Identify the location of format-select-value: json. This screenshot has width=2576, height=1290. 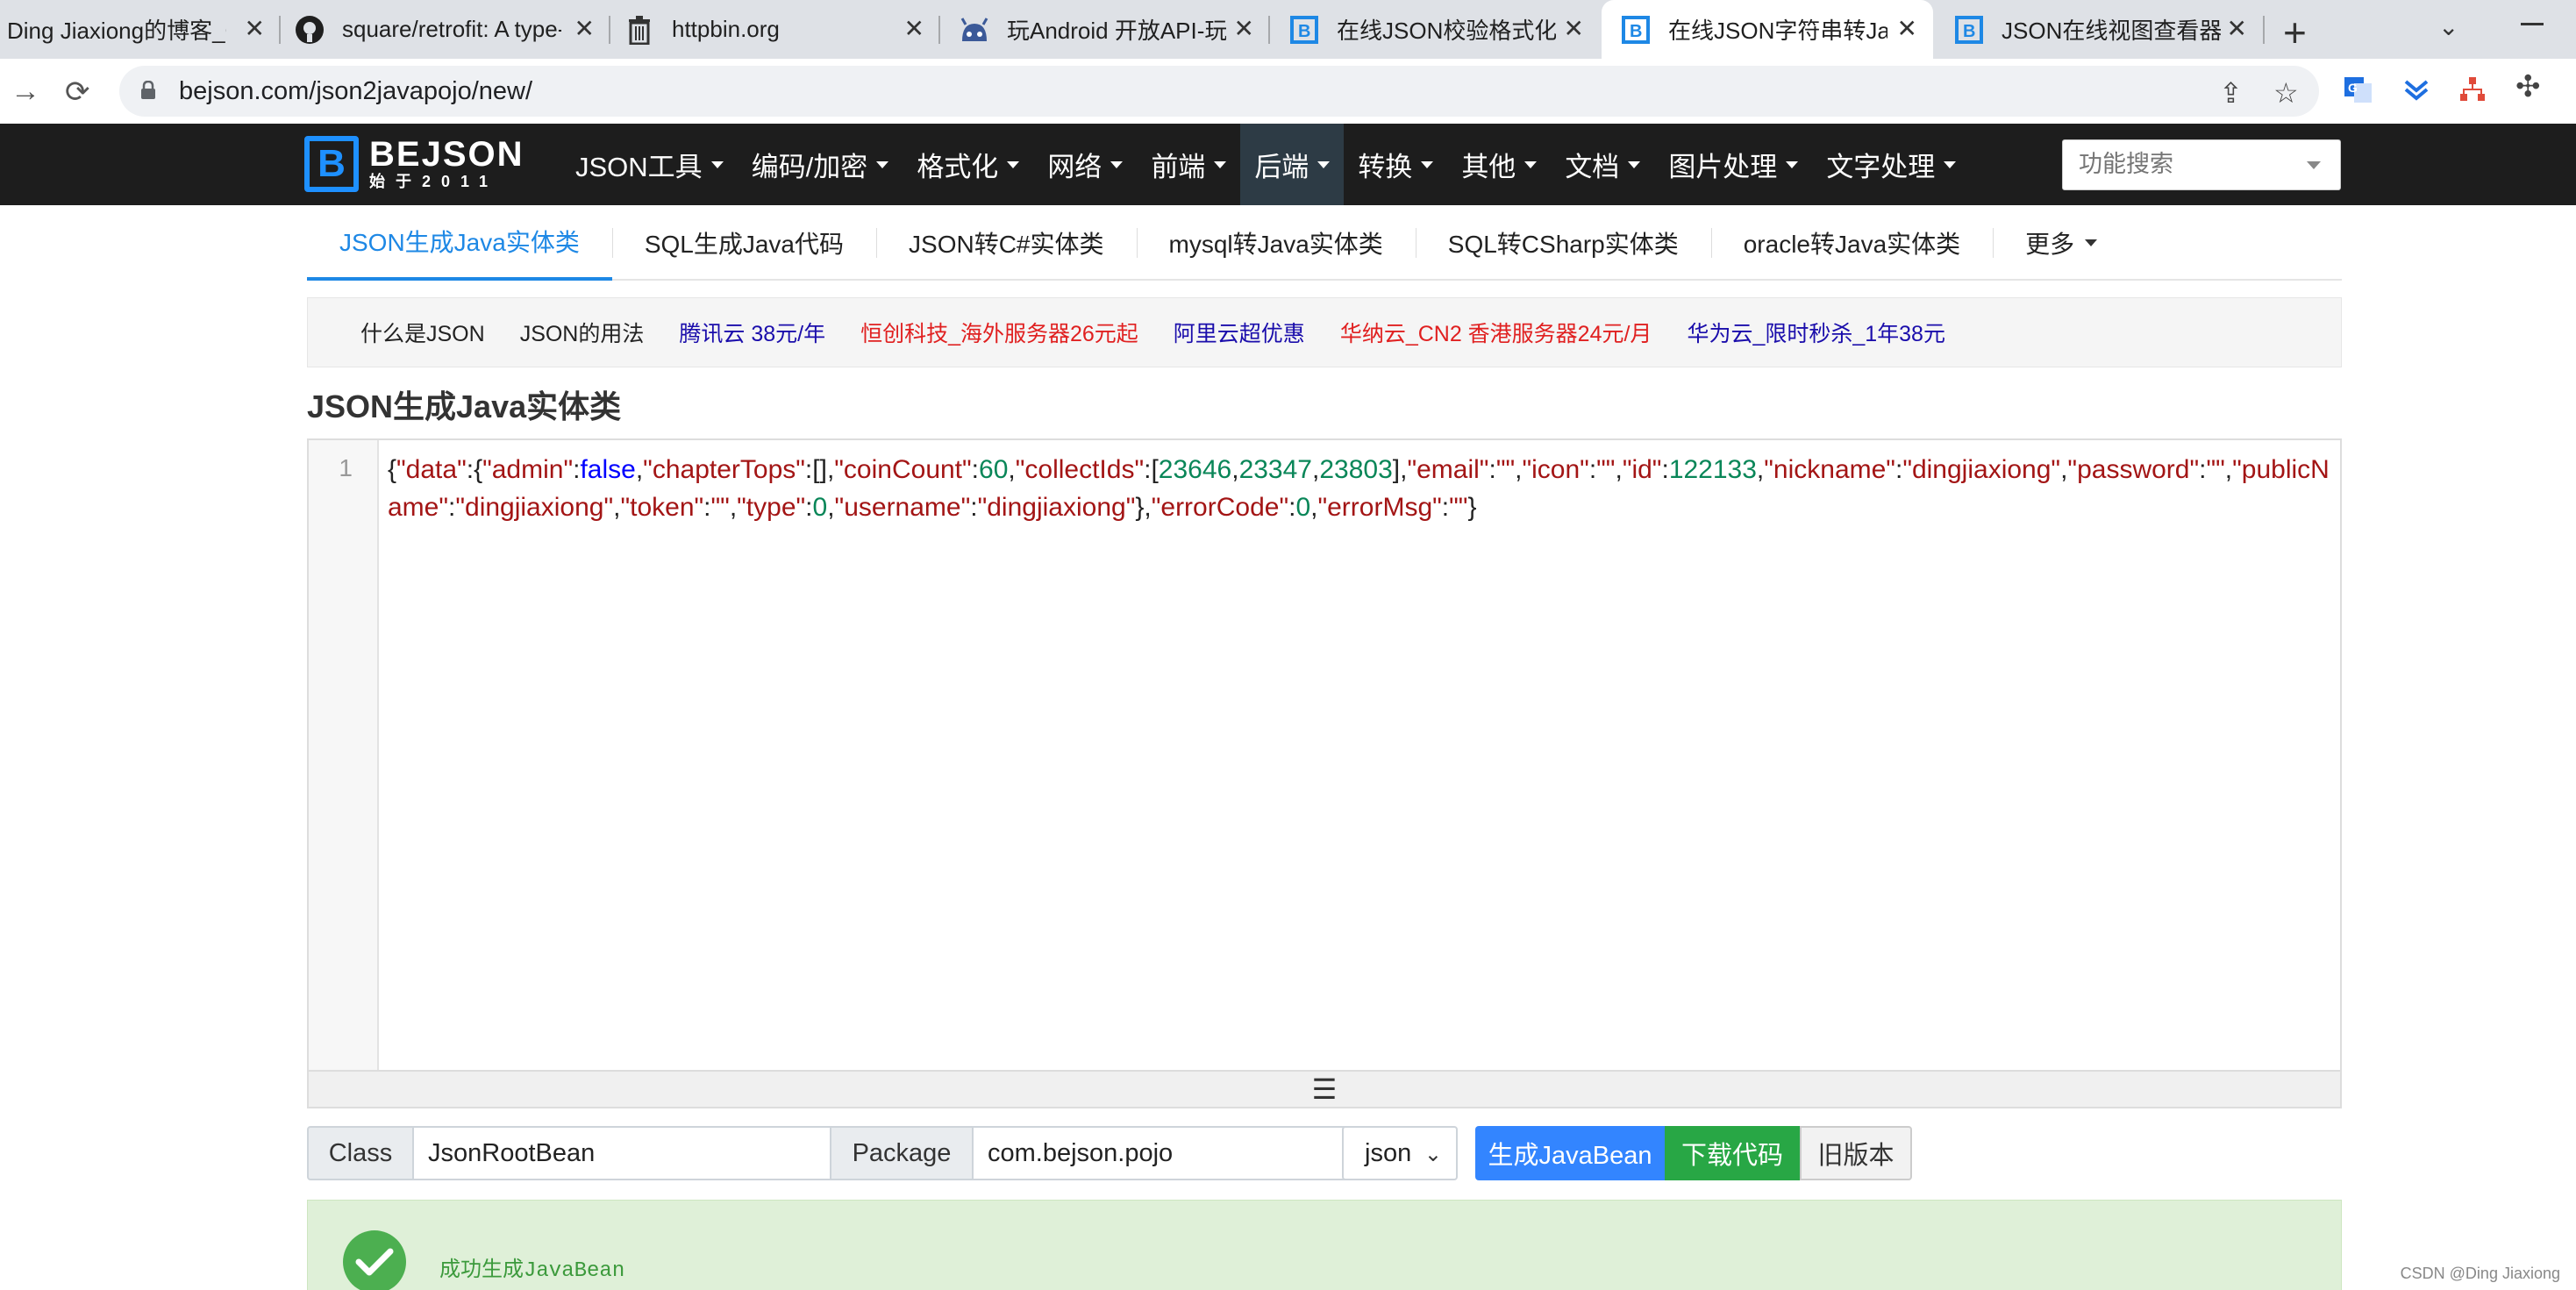
(1389, 1152).